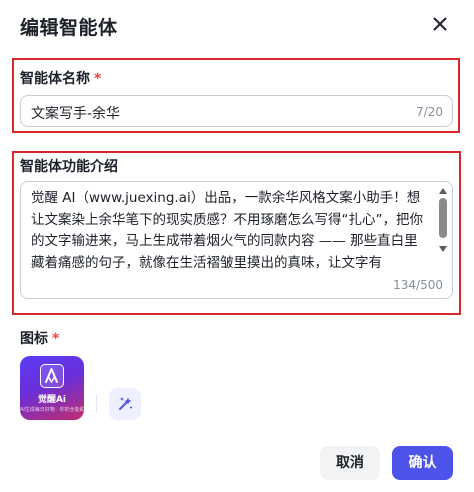 This screenshot has width=474, height=492. Describe the element at coordinates (440, 24) in the screenshot. I see `close-icon` at that location.